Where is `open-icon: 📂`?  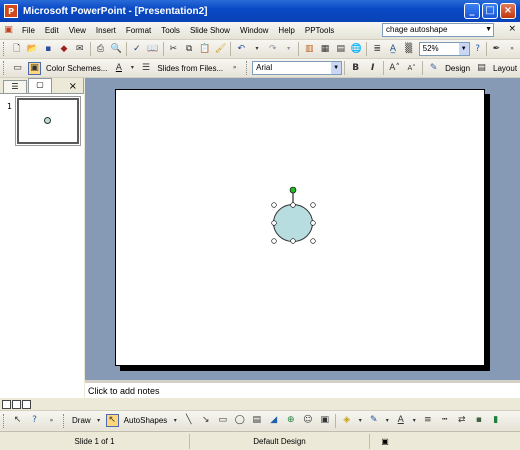
open-icon: 📂 is located at coordinates (33, 49).